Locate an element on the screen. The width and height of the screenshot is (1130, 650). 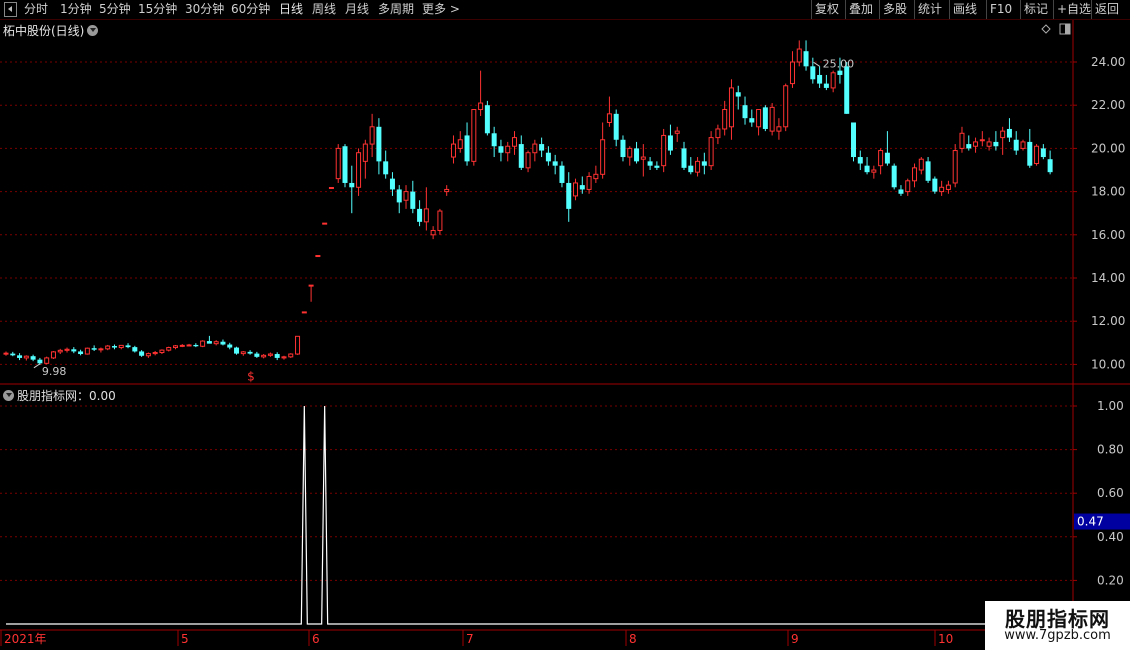
time-axis-label: 7 is located at coordinates (470, 639).